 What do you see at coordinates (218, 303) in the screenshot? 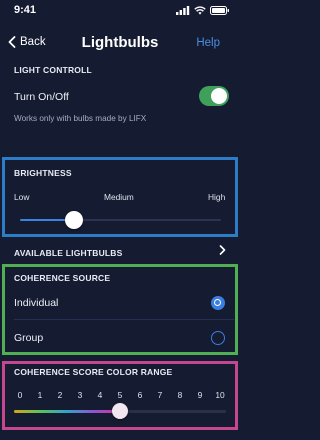
I see `individual-radio` at bounding box center [218, 303].